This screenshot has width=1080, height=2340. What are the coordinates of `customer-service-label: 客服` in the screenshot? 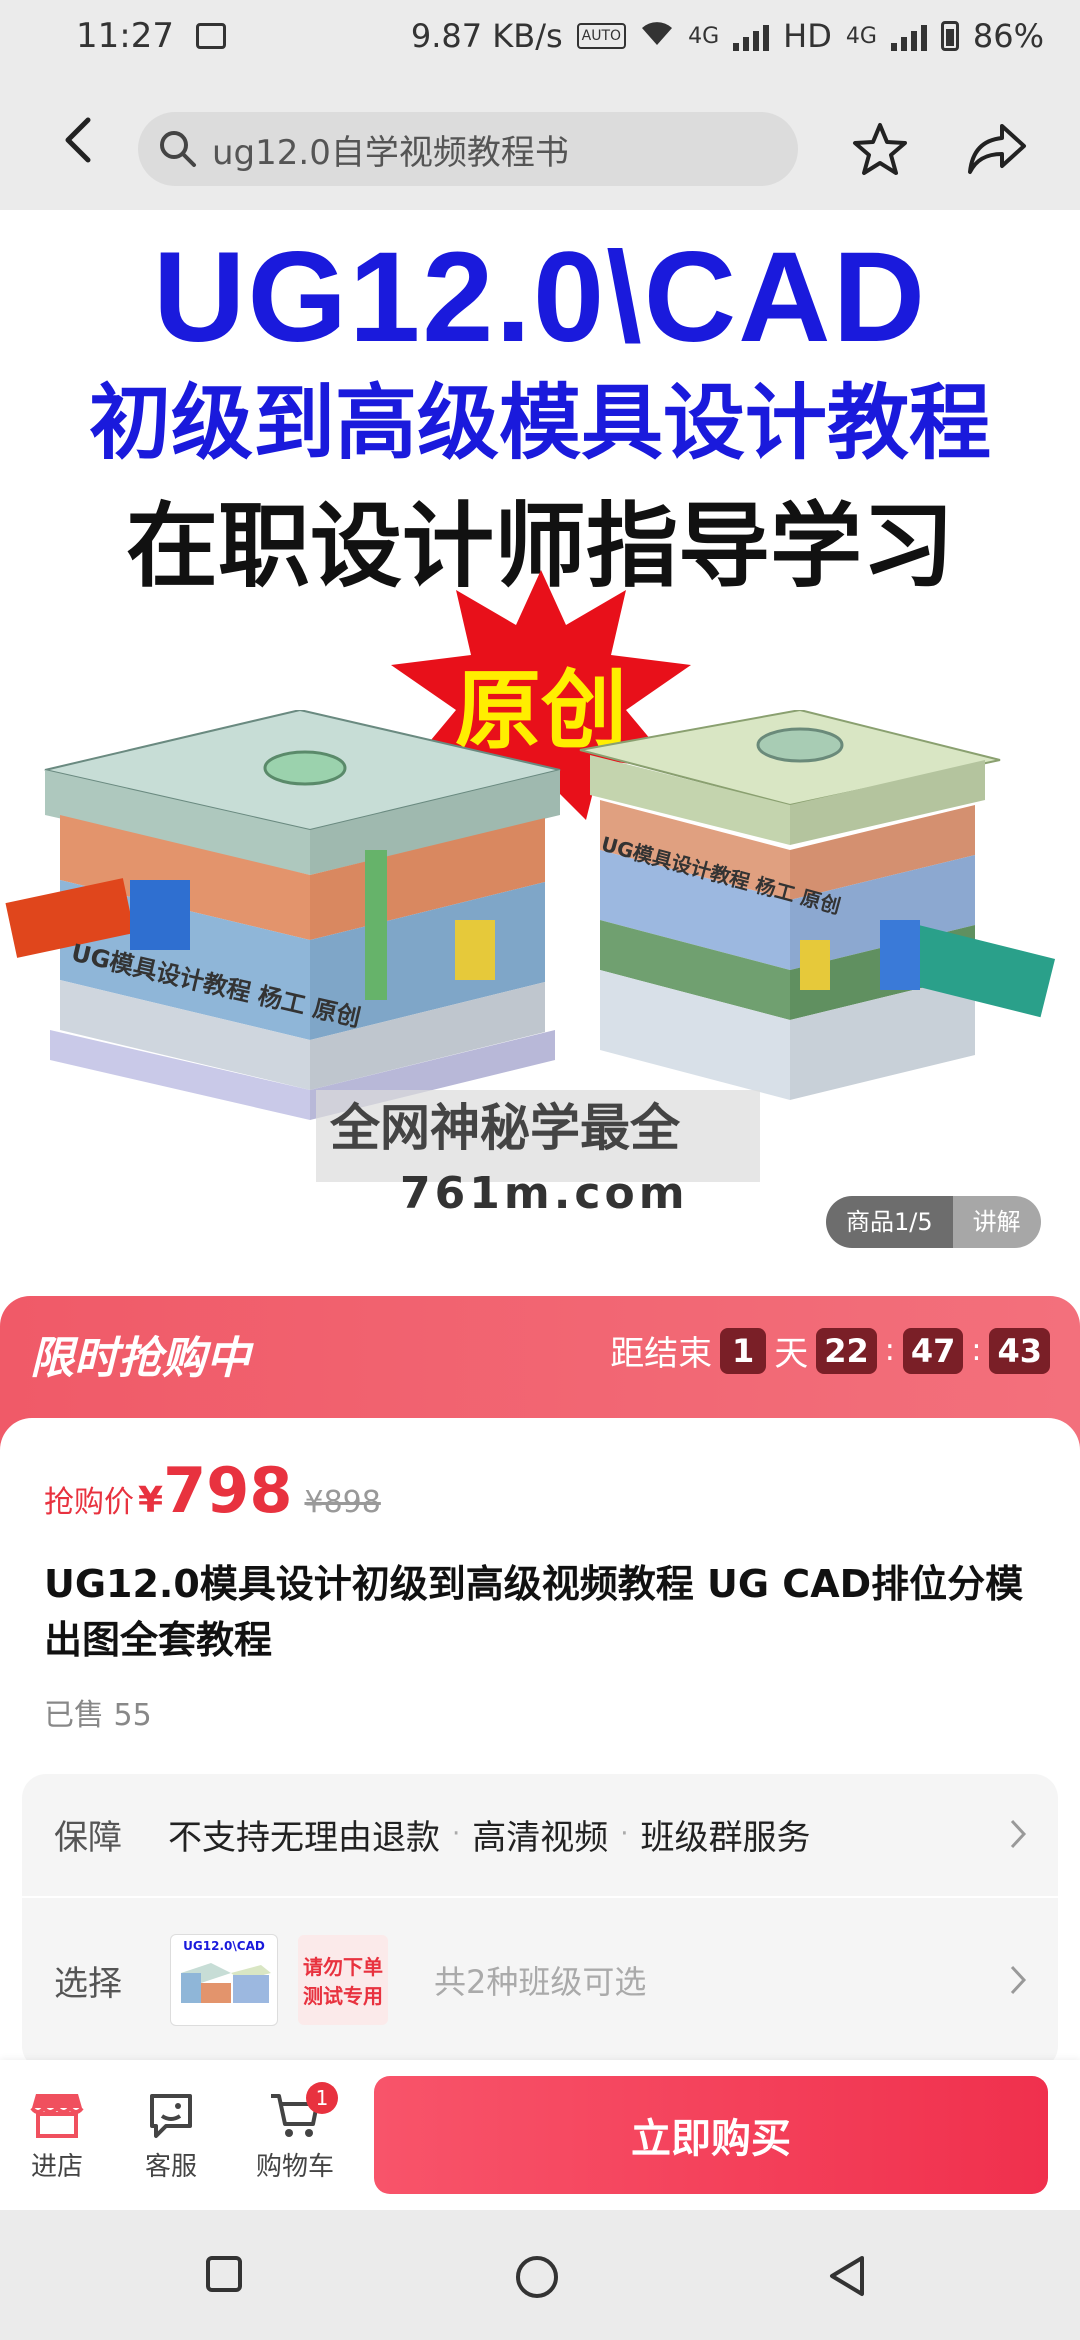 It's located at (170, 2167).